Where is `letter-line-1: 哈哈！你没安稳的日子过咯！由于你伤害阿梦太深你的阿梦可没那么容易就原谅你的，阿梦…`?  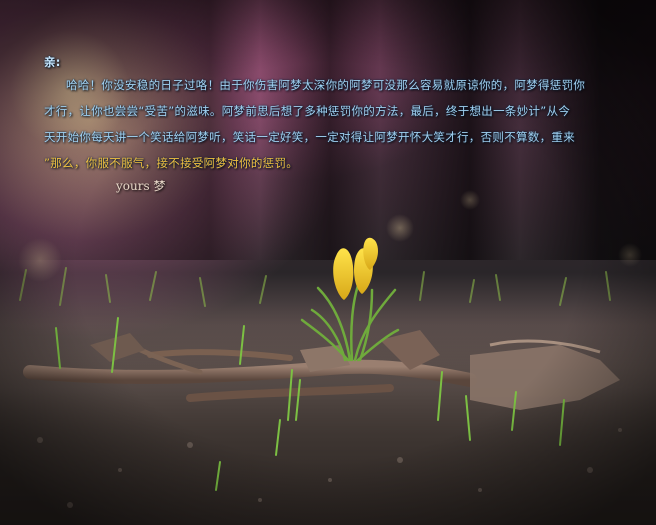
letter-line-1: 哈哈！你没安稳的日子过咯！由于你伤害阿梦太深你的阿梦可没那么容易就原谅你的，阿梦… is located at coordinates (326, 85).